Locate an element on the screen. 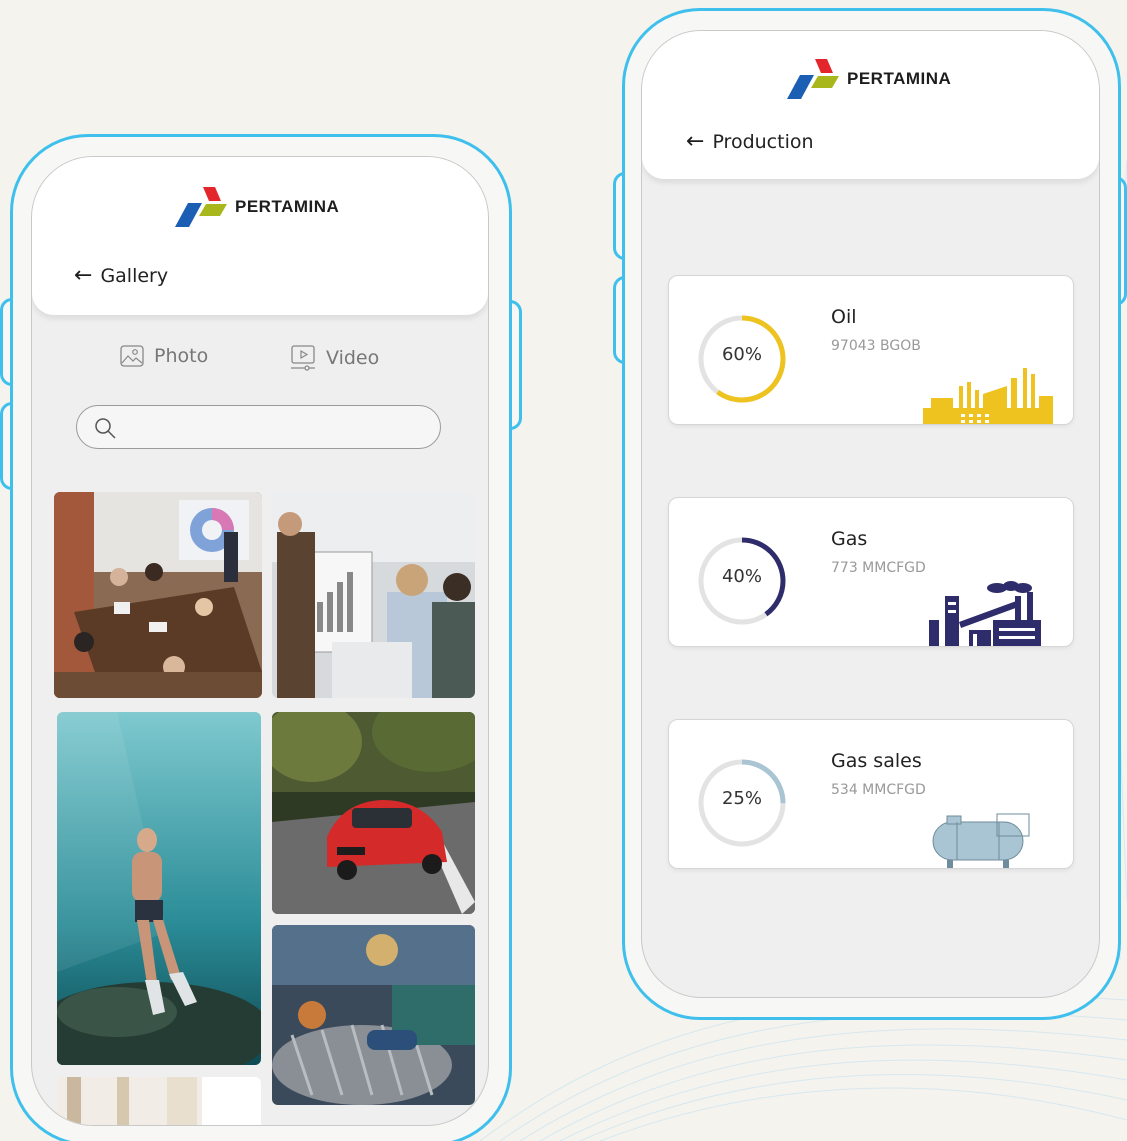 This screenshot has height=1141, width=1127. gallery-photo-presentation is located at coordinates (373, 595).